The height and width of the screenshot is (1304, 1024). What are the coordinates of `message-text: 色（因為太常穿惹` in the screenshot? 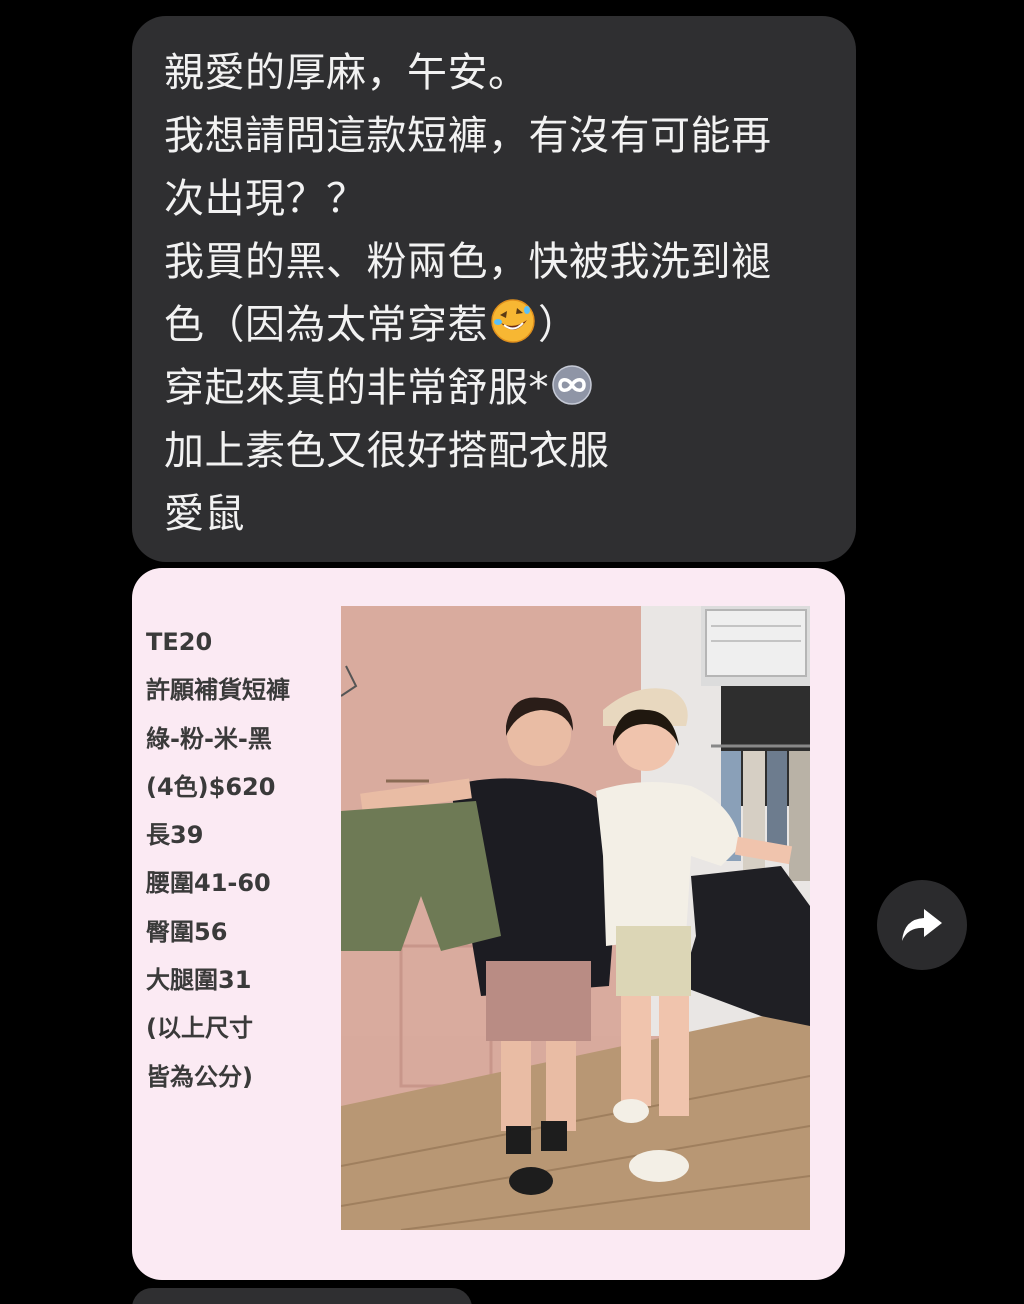 It's located at (326, 325).